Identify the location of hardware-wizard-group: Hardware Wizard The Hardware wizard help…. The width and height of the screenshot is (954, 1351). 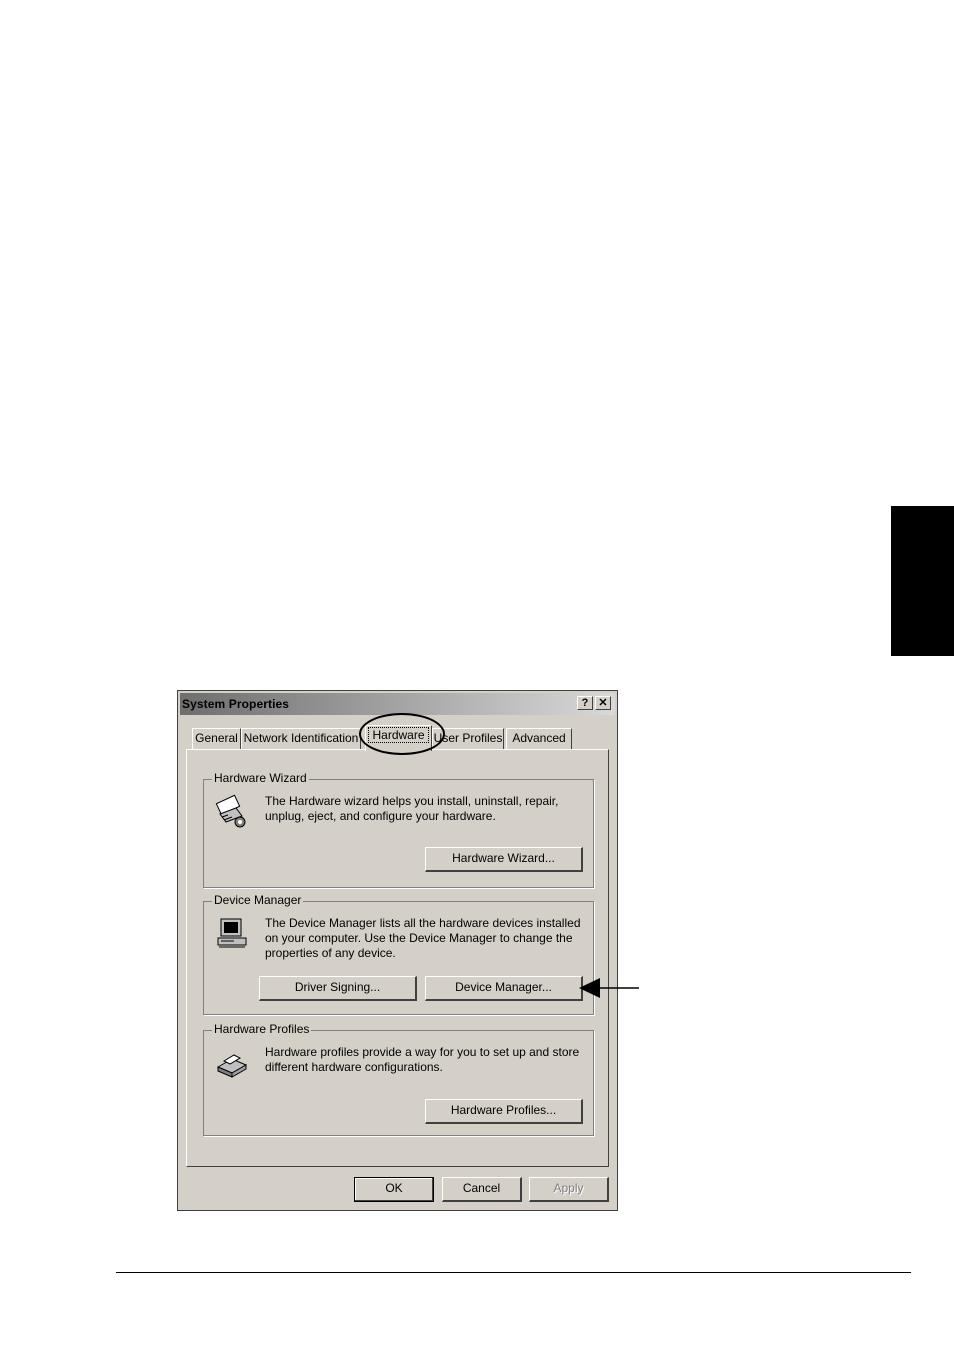
(398, 829).